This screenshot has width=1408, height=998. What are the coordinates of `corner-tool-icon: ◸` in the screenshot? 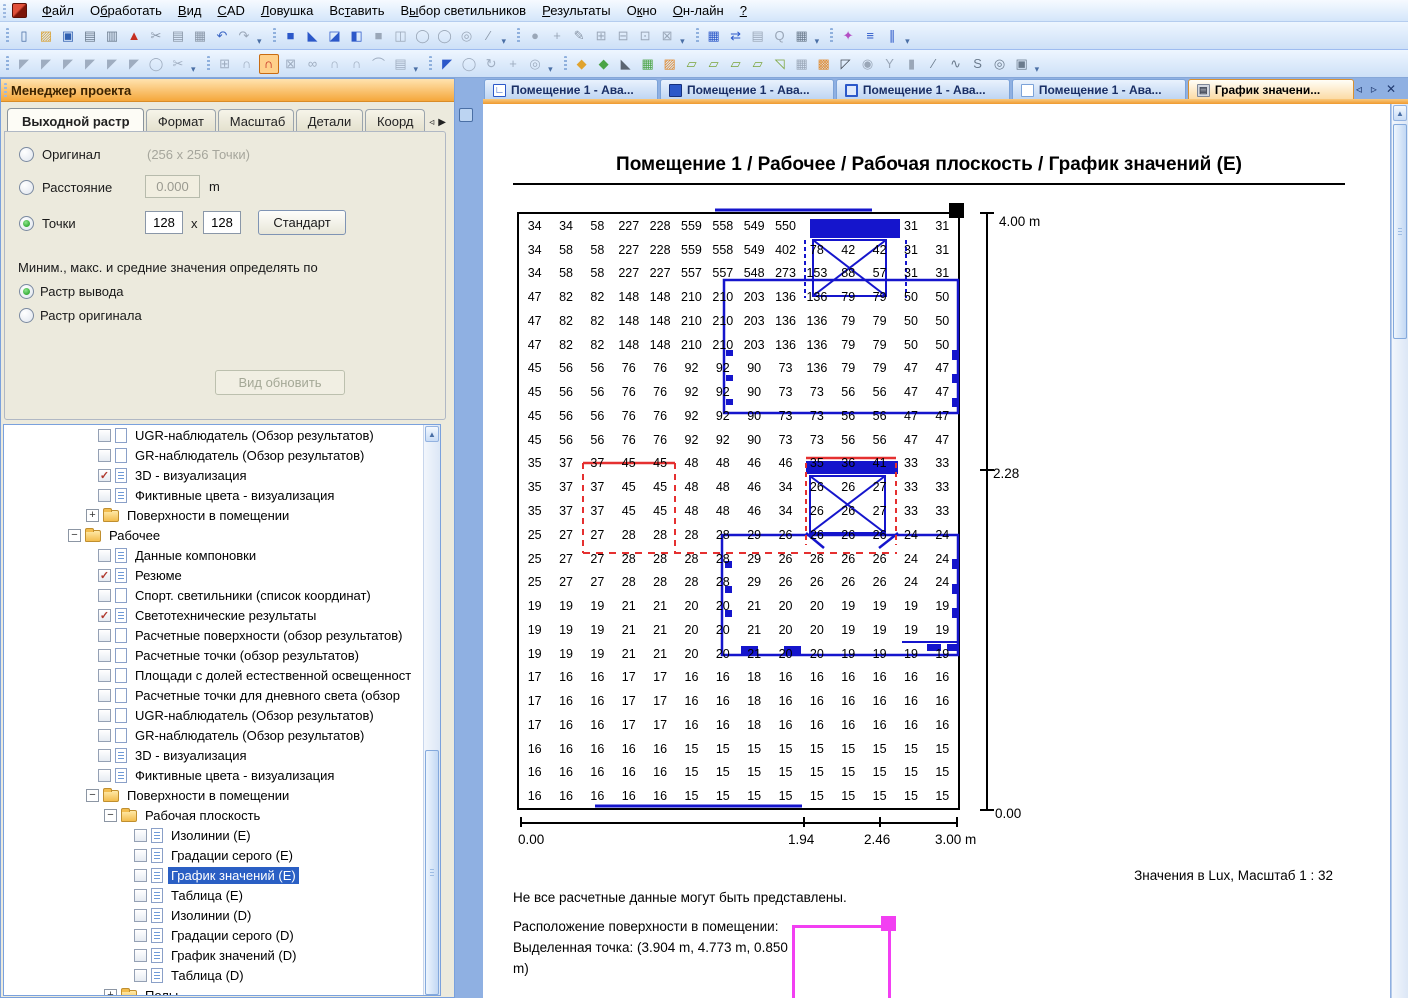 It's located at (846, 64).